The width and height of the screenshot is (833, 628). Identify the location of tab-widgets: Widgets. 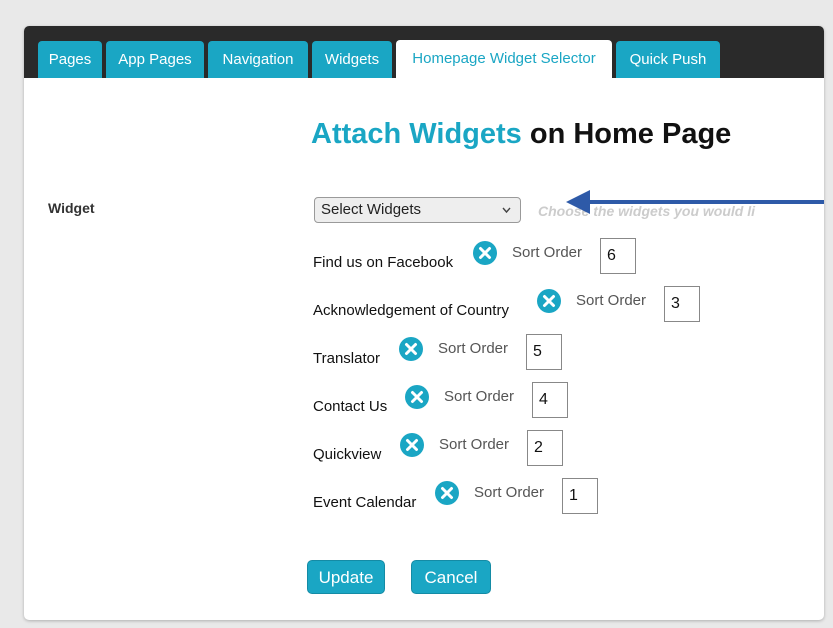
(352, 59).